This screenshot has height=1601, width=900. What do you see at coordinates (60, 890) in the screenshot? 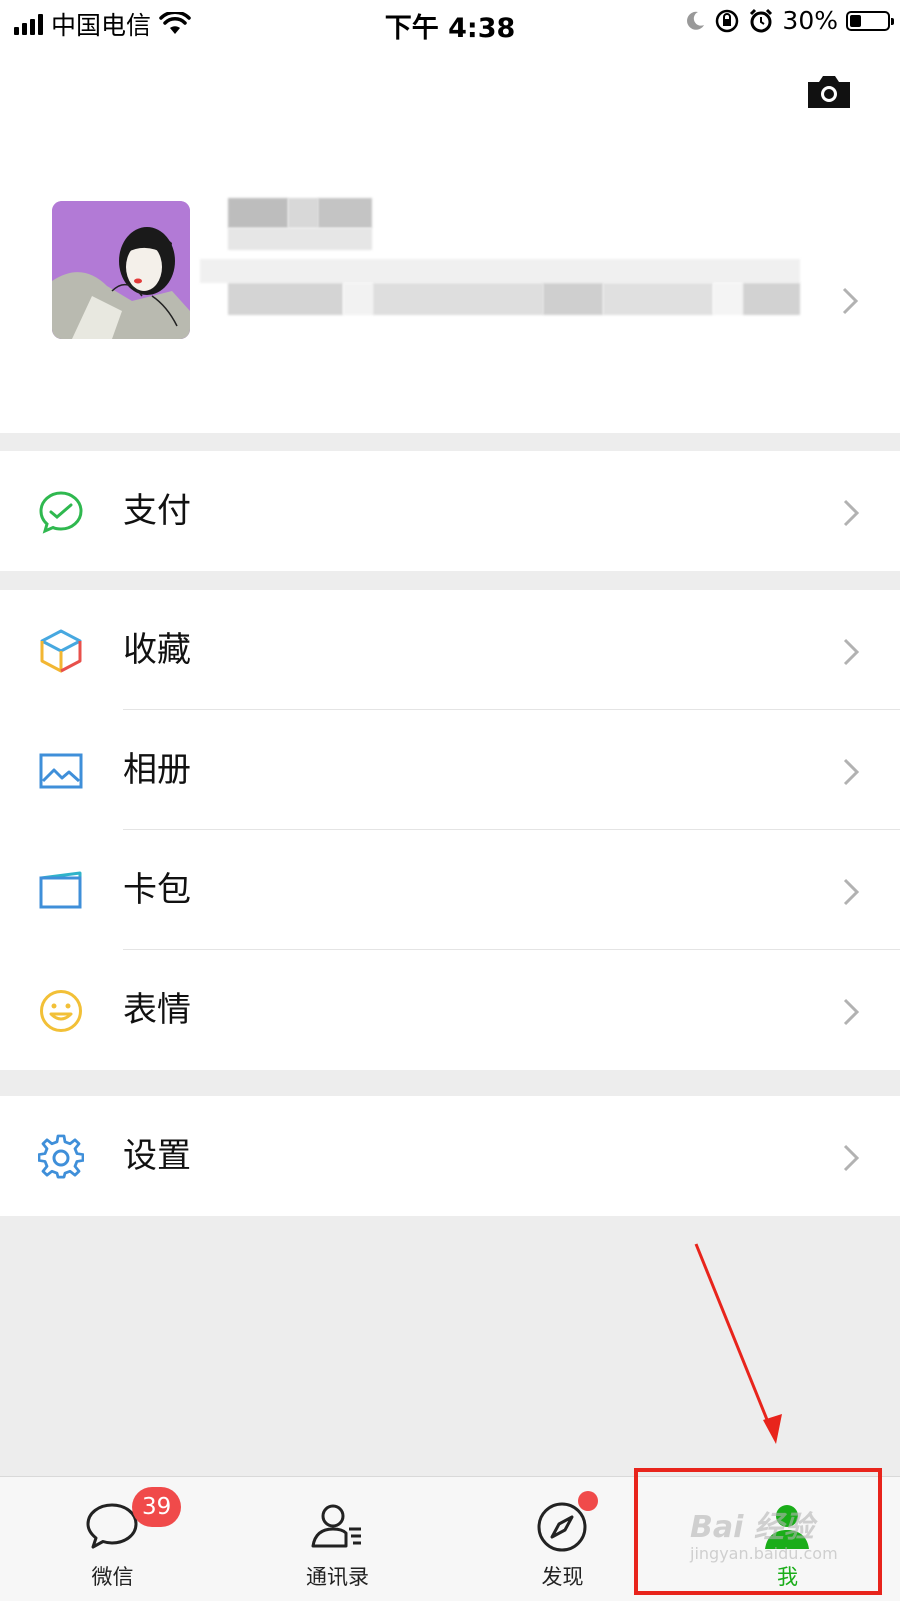
I see `card-wallet-icon` at bounding box center [60, 890].